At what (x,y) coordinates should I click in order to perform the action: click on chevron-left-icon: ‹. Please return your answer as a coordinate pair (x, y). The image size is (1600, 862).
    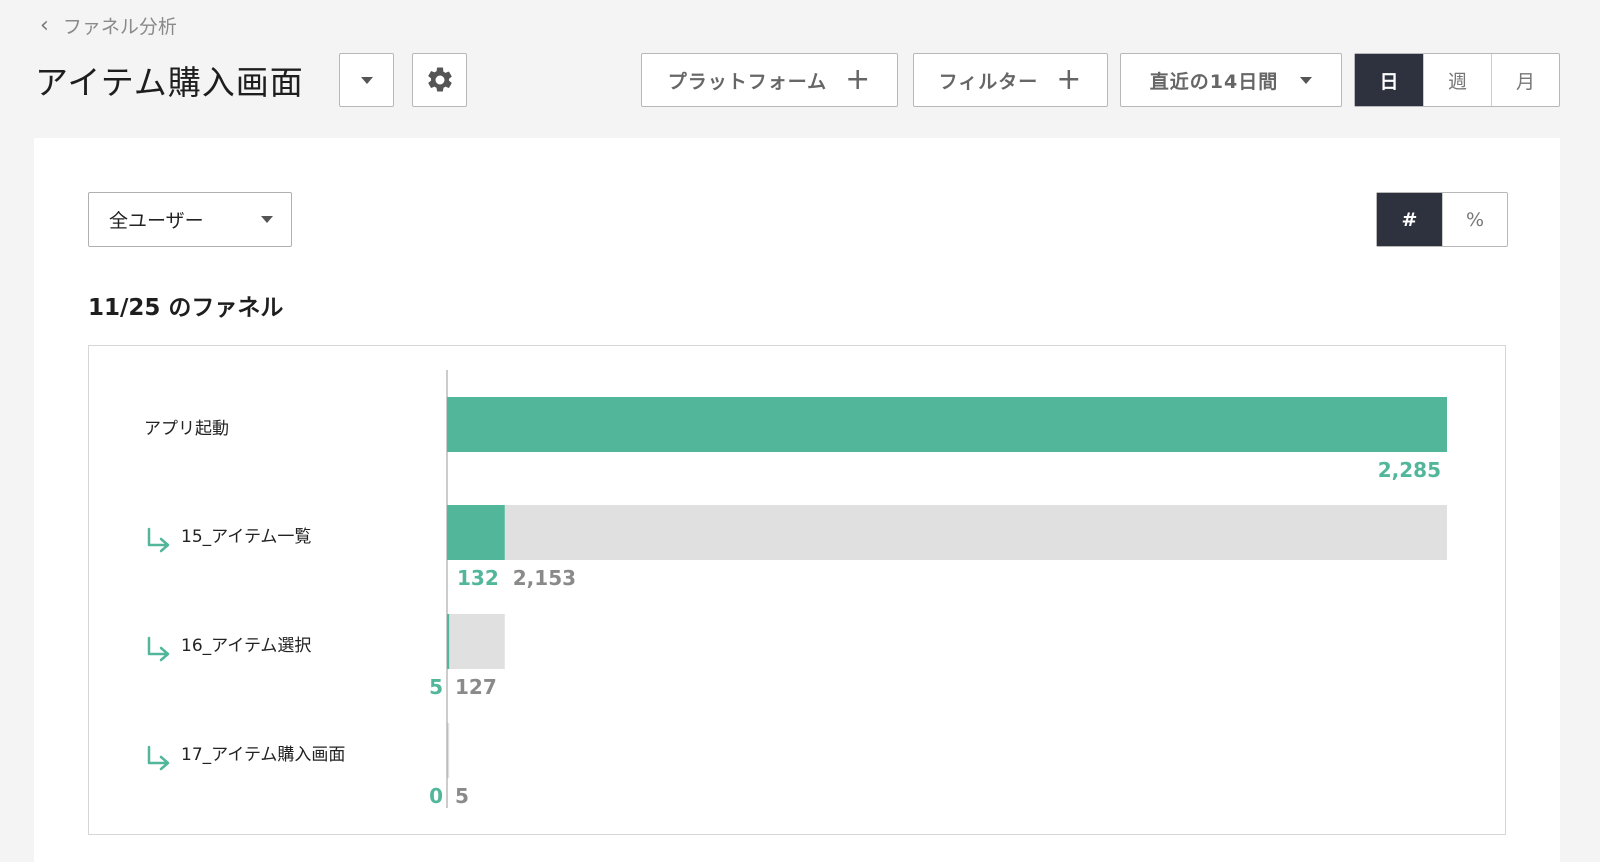
    Looking at the image, I should click on (44, 25).